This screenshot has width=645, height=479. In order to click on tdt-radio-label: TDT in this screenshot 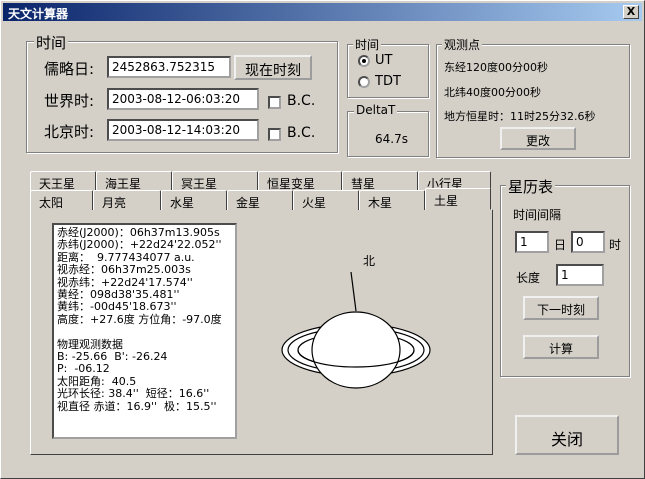, I will do `click(388, 81)`.